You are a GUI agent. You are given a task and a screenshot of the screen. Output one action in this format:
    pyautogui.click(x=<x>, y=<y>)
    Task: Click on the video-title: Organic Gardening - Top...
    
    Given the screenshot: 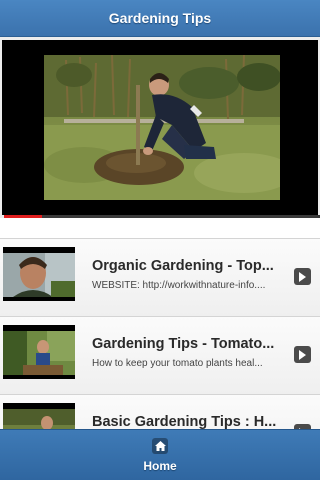 What is the action you would take?
    pyautogui.click(x=183, y=266)
    